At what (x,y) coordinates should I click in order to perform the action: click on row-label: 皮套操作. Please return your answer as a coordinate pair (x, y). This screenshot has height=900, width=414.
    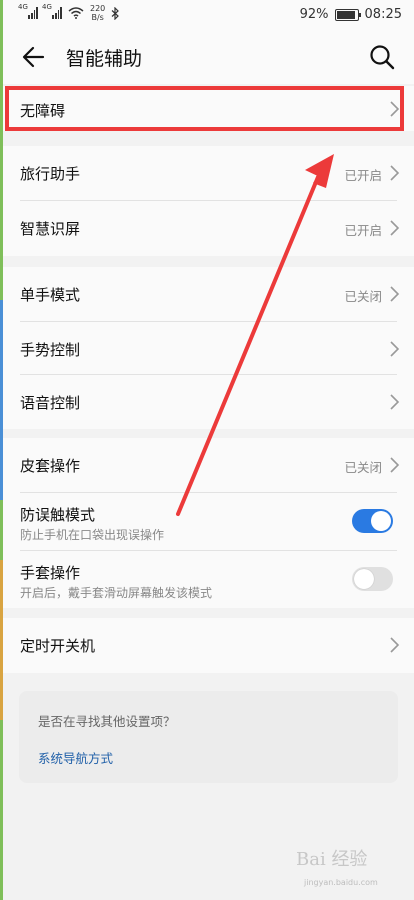
    Looking at the image, I should click on (50, 466).